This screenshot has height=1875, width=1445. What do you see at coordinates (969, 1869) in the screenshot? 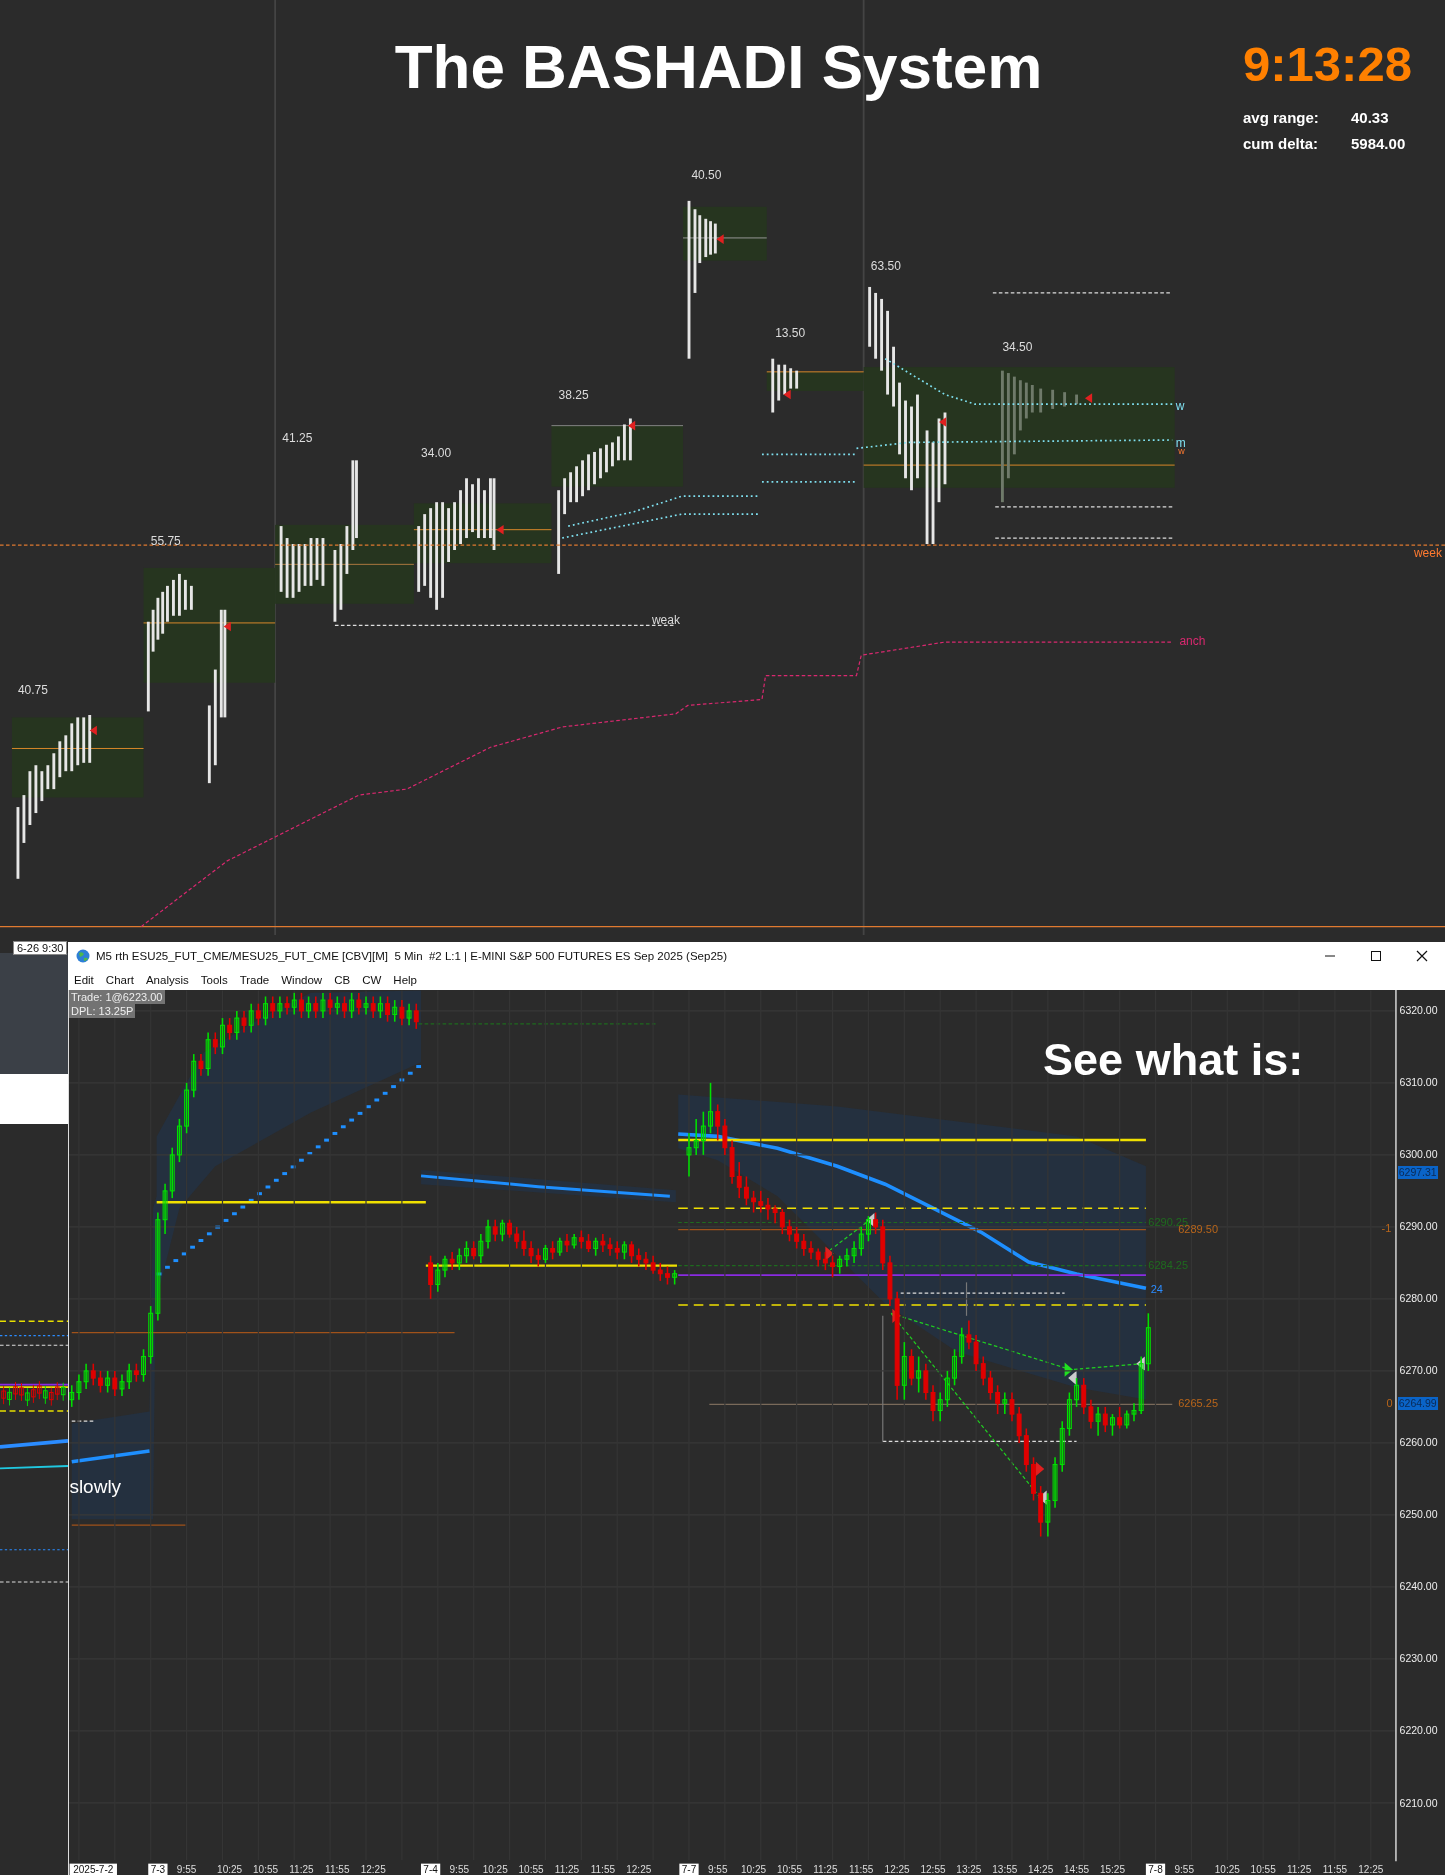
I see `time-axis-label: 13:25` at bounding box center [969, 1869].